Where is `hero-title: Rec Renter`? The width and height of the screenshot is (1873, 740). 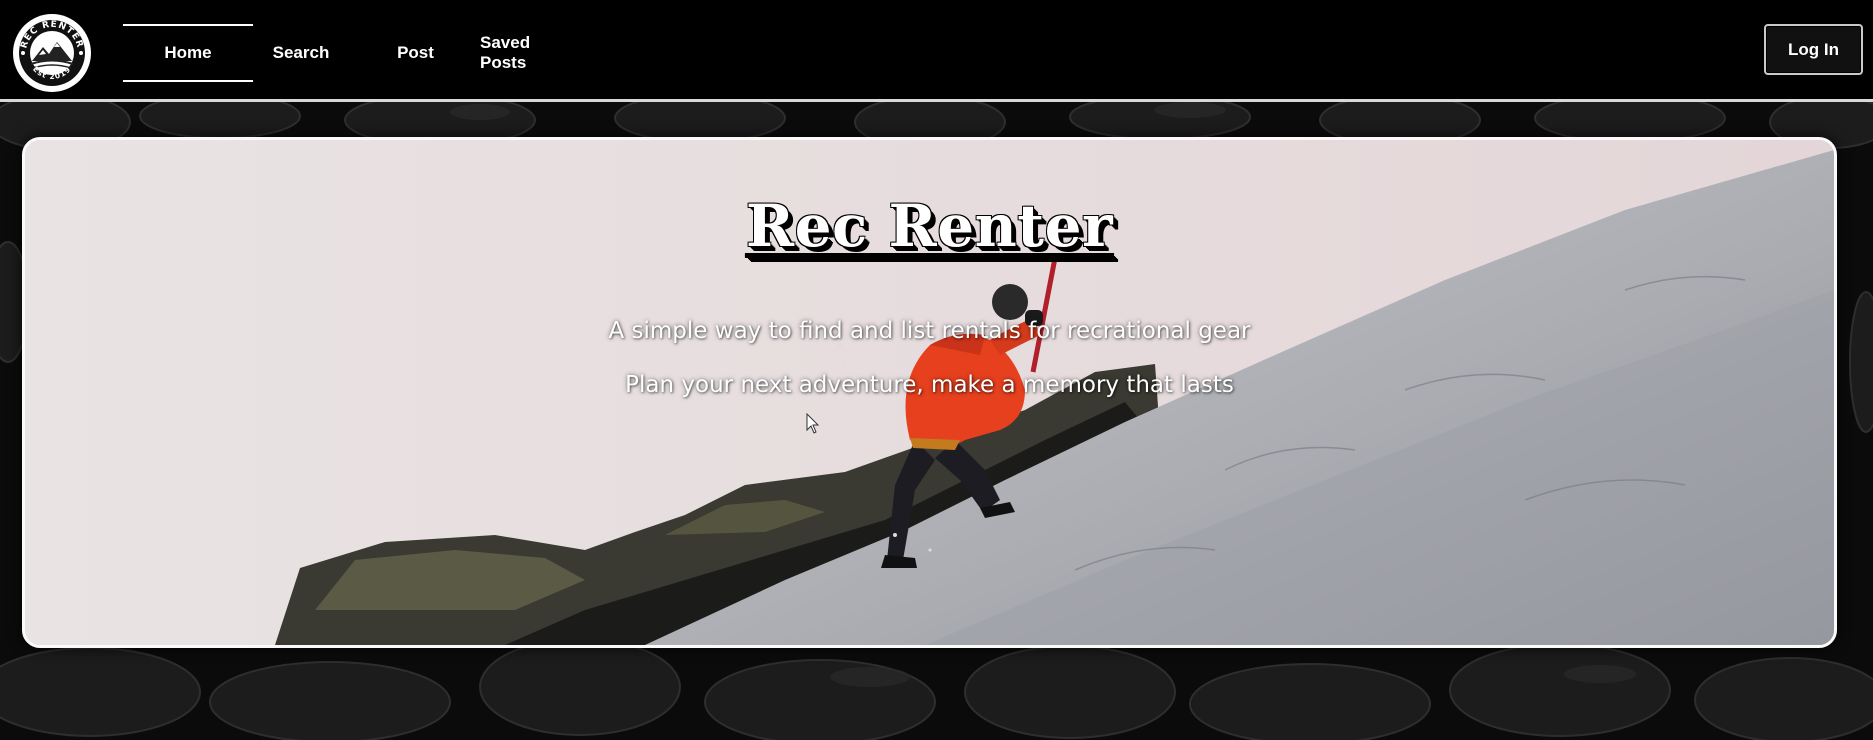
hero-title: Rec Renter is located at coordinates (929, 226).